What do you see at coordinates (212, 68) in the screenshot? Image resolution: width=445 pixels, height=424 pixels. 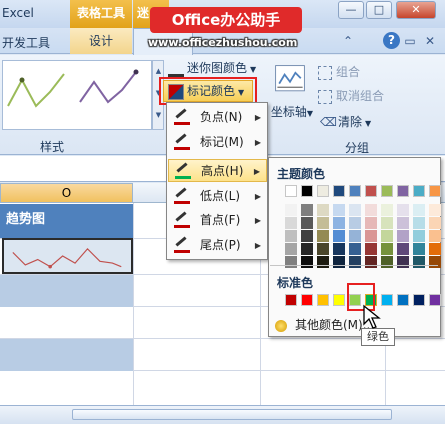 I see `sparkline-color-button: 迷你图颜色 ▼` at bounding box center [212, 68].